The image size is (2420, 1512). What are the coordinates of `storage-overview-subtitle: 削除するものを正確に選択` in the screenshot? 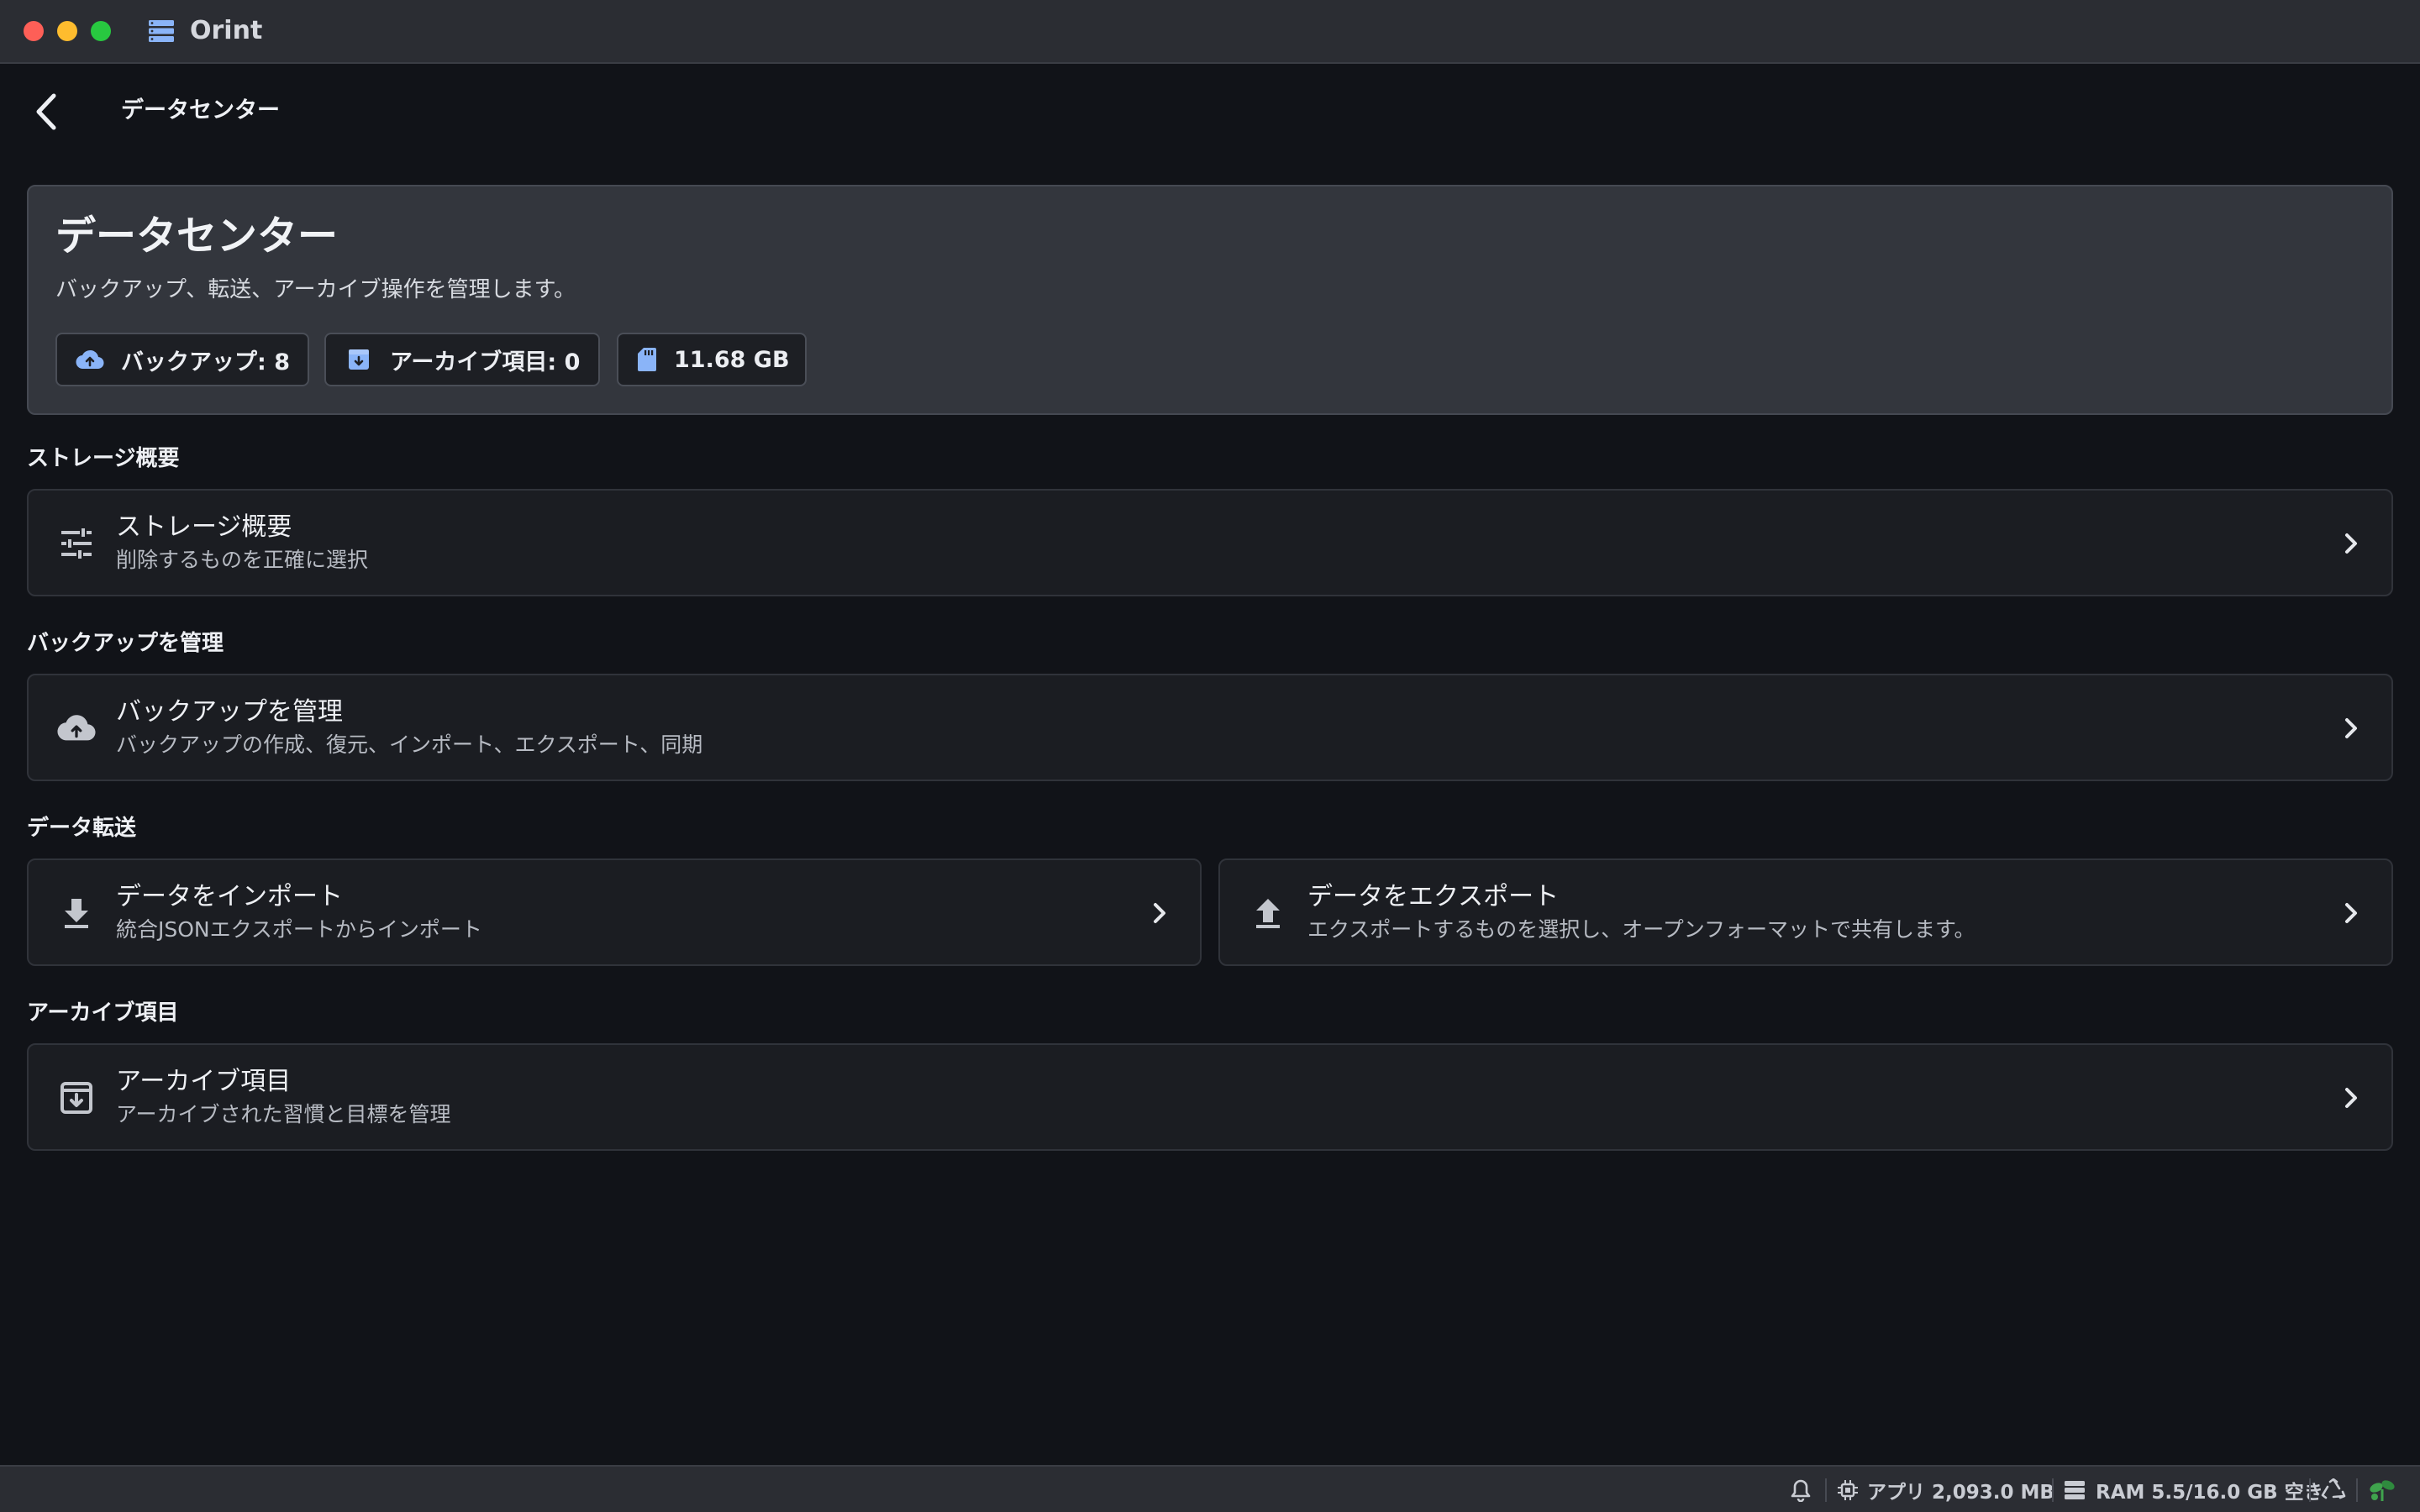 It's located at (242, 560).